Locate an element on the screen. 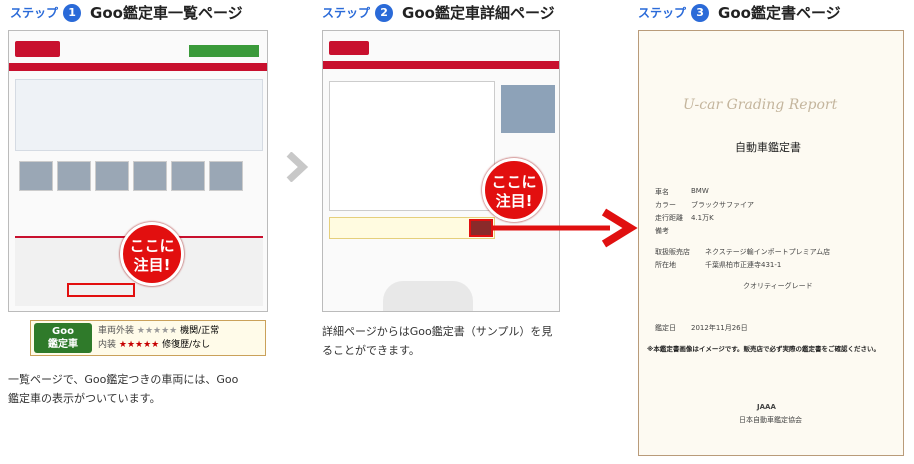 This screenshot has width=914, height=464. interior-label: 内装 is located at coordinates (107, 345).